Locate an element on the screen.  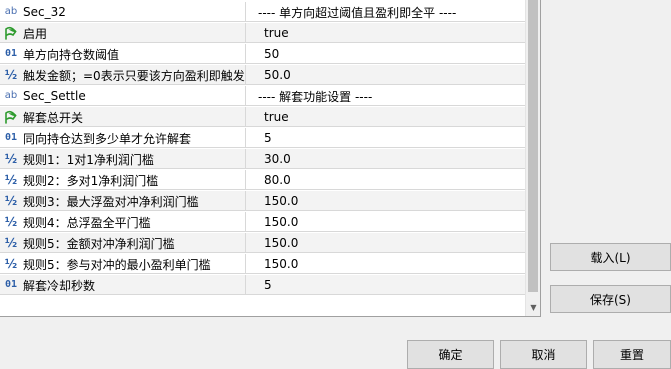
property-name-label: 触发金额；=0表示只要该方向盈利即触发 is located at coordinates (134, 75).